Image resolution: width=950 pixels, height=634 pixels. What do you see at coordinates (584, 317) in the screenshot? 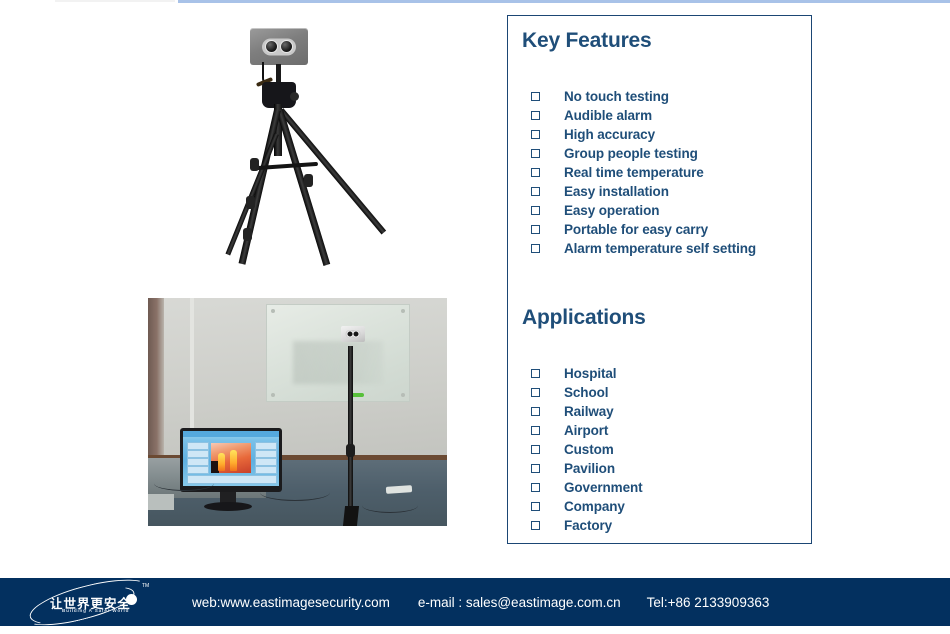
I see `applications-title: Applications` at bounding box center [584, 317].